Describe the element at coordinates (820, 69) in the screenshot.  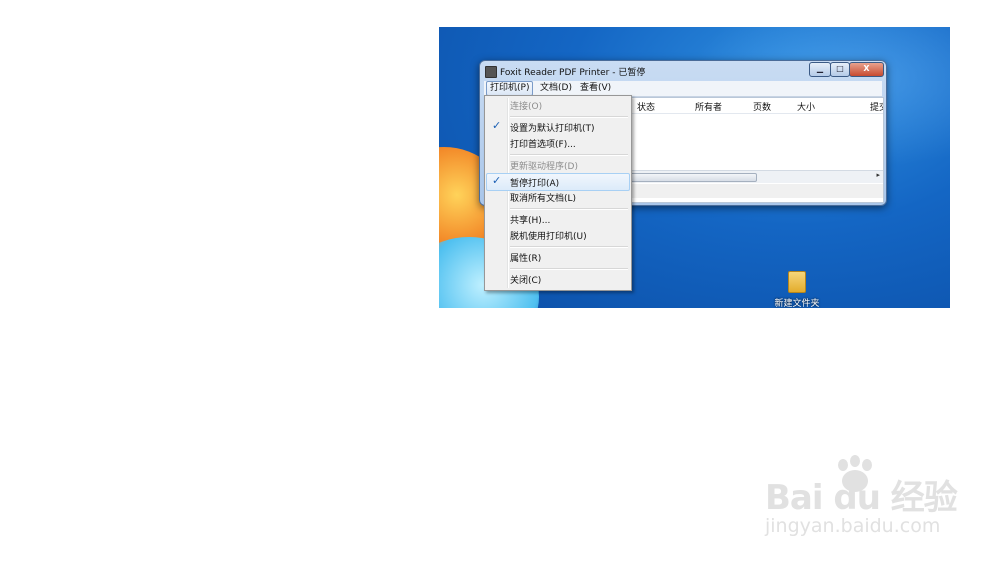
I see `minimize-button: ▁` at that location.